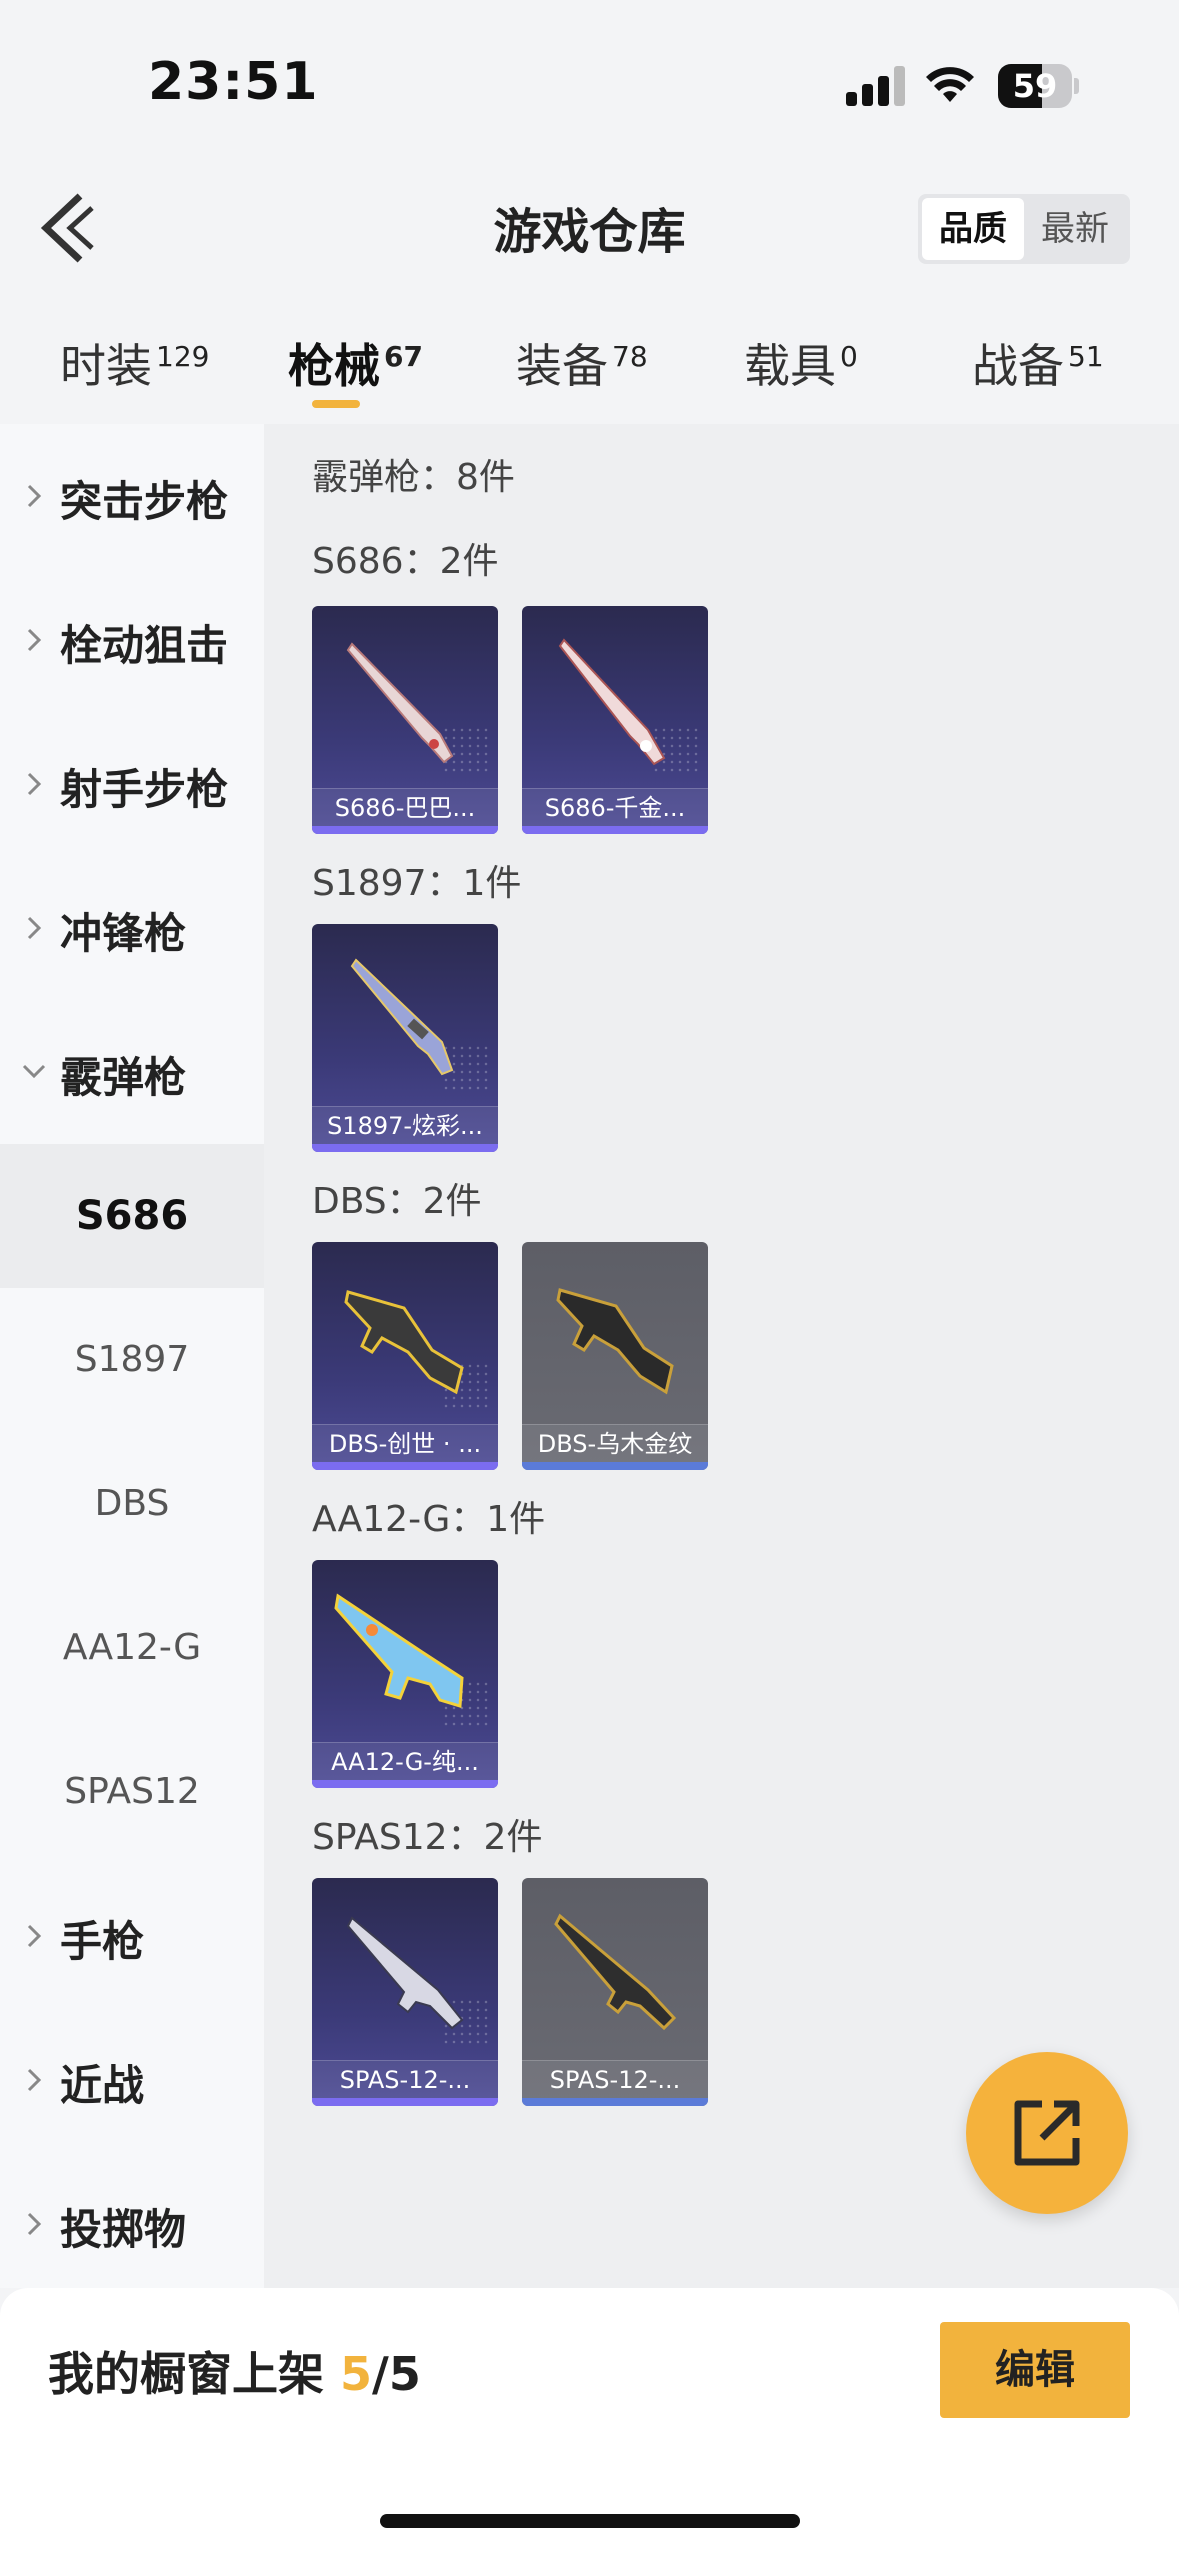  Describe the element at coordinates (849, 356) in the screenshot. I see `tab-count: 0` at that location.